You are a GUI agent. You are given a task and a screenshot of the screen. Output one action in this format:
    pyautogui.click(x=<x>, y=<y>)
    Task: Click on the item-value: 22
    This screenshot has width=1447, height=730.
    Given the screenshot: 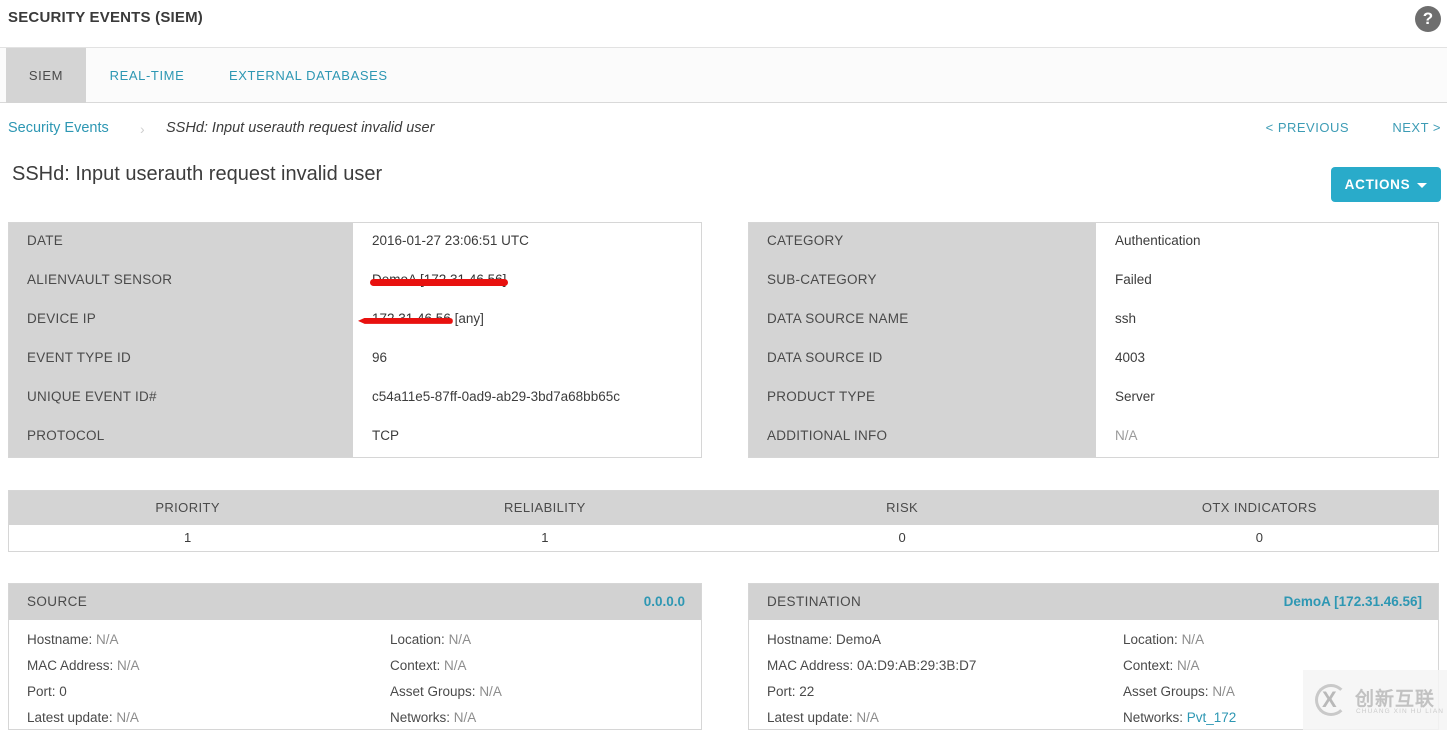 What is the action you would take?
    pyautogui.click(x=807, y=691)
    